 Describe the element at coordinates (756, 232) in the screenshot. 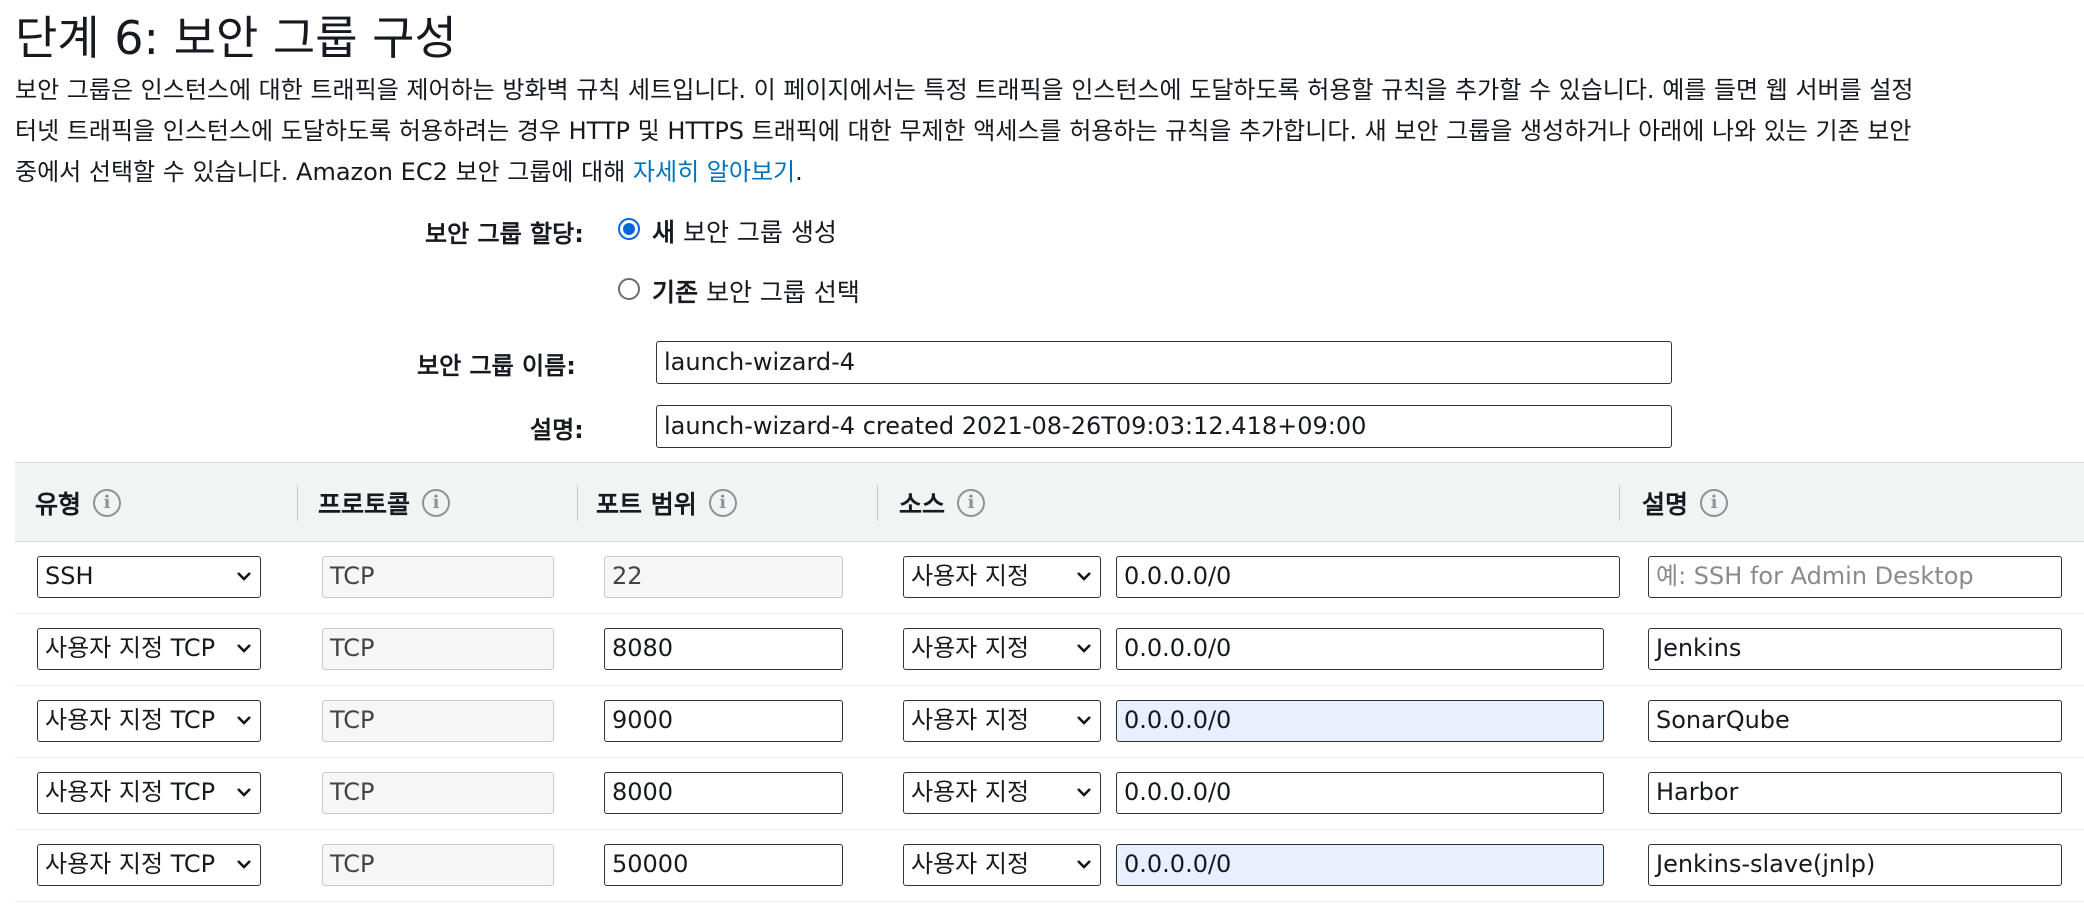

I see `new-option-text: 보안 그룹 생성` at that location.